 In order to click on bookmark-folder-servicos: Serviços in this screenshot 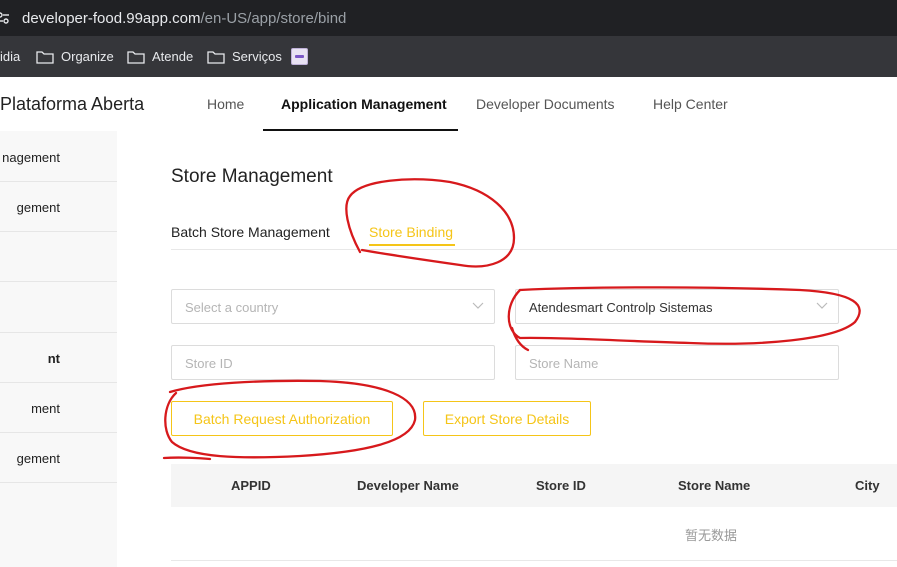, I will do `click(244, 56)`.